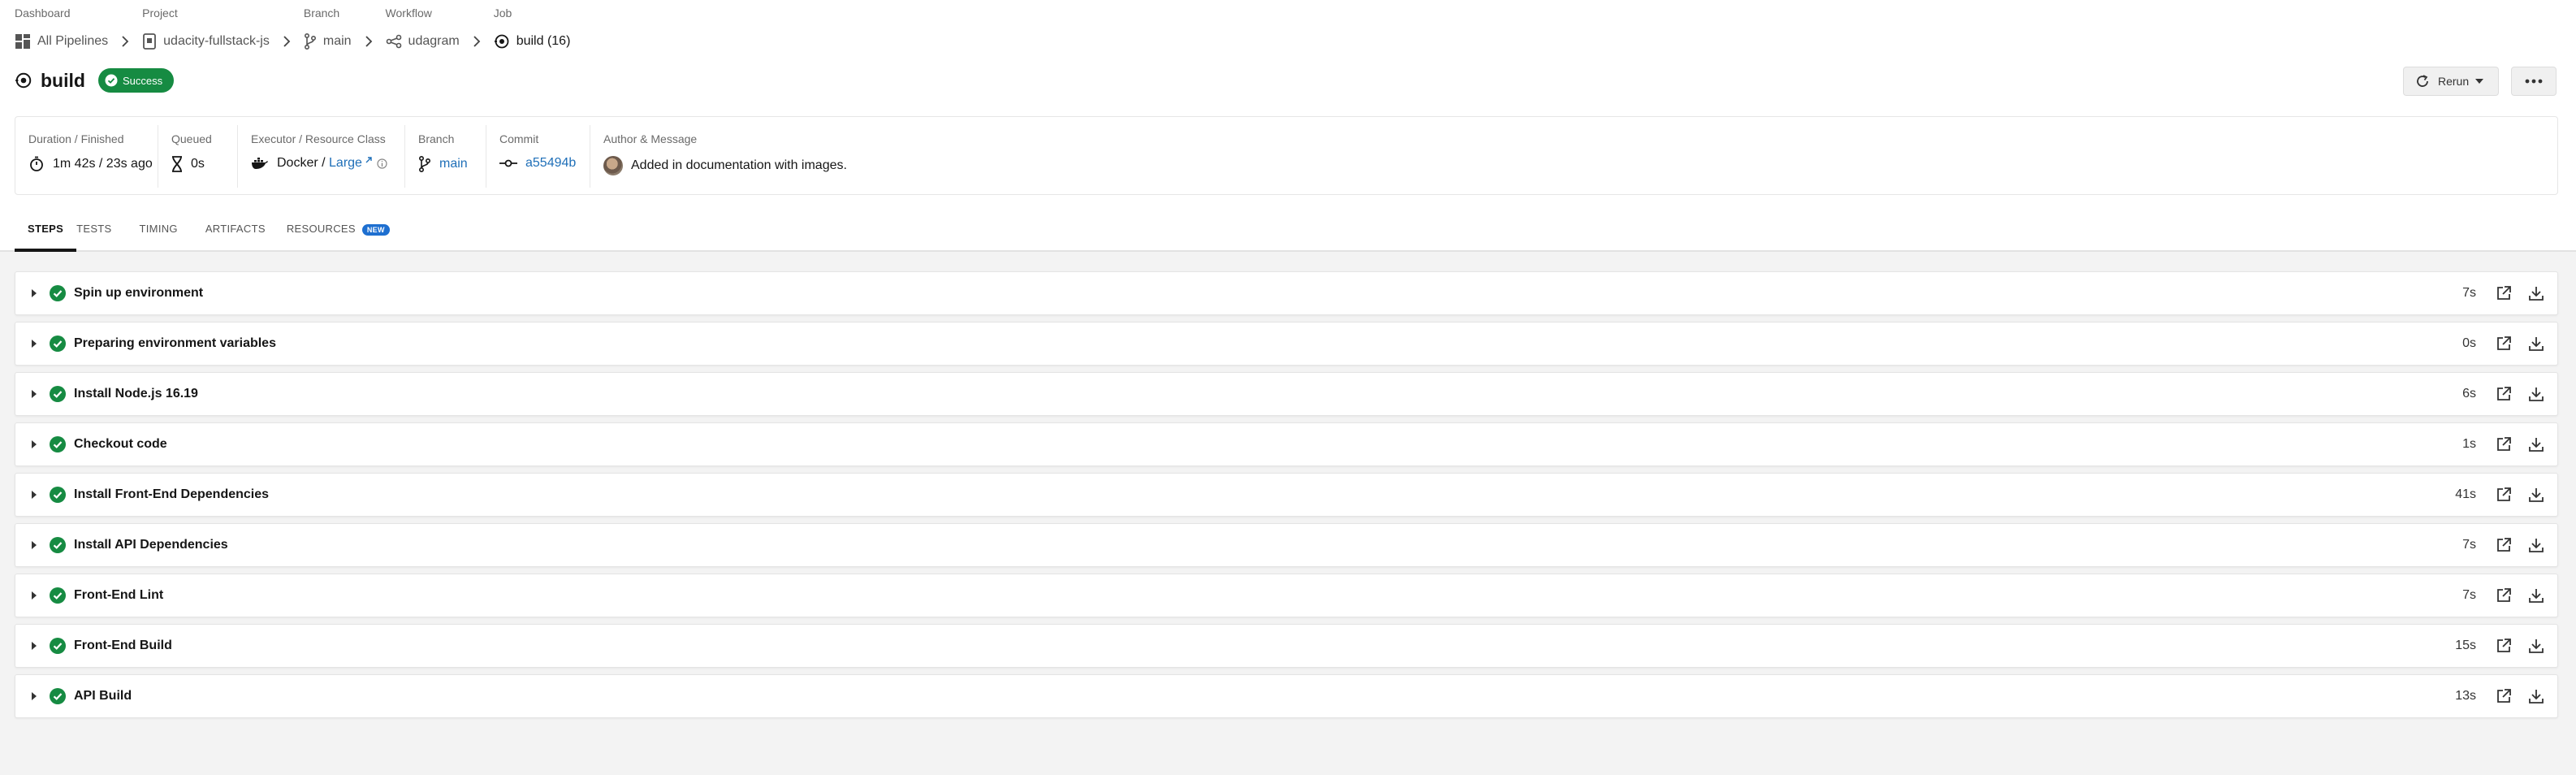  I want to click on tab-steps: STEPS, so click(46, 232).